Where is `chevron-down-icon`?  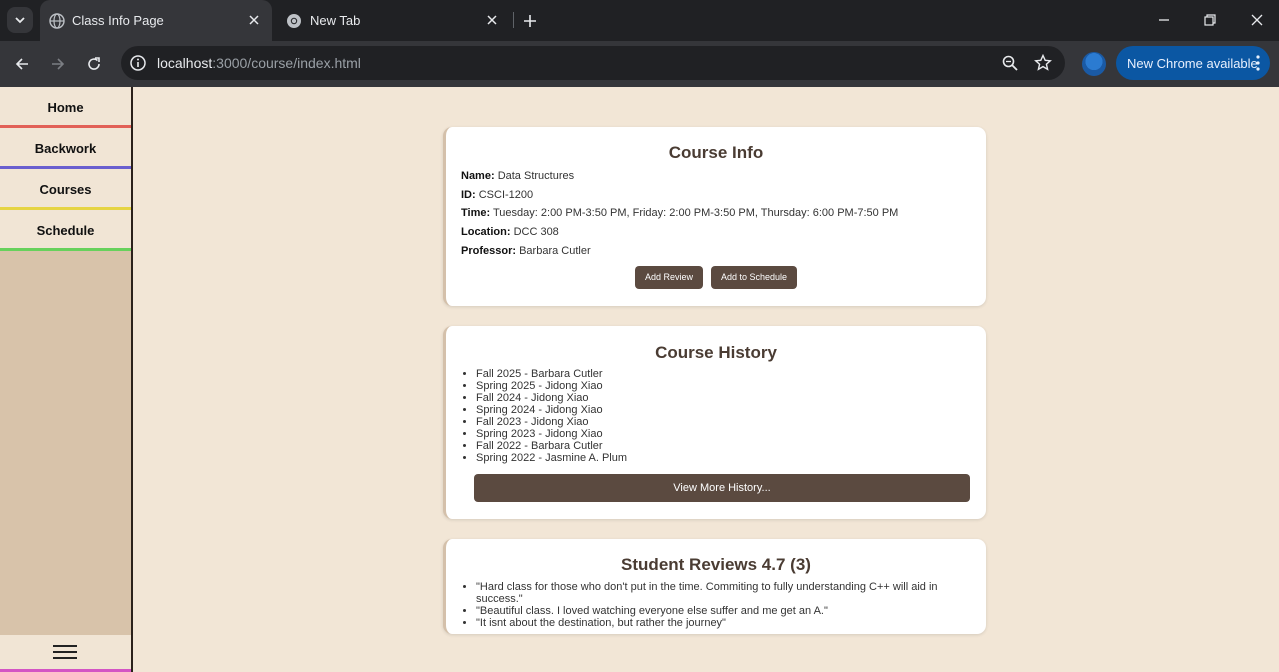 chevron-down-icon is located at coordinates (20, 20).